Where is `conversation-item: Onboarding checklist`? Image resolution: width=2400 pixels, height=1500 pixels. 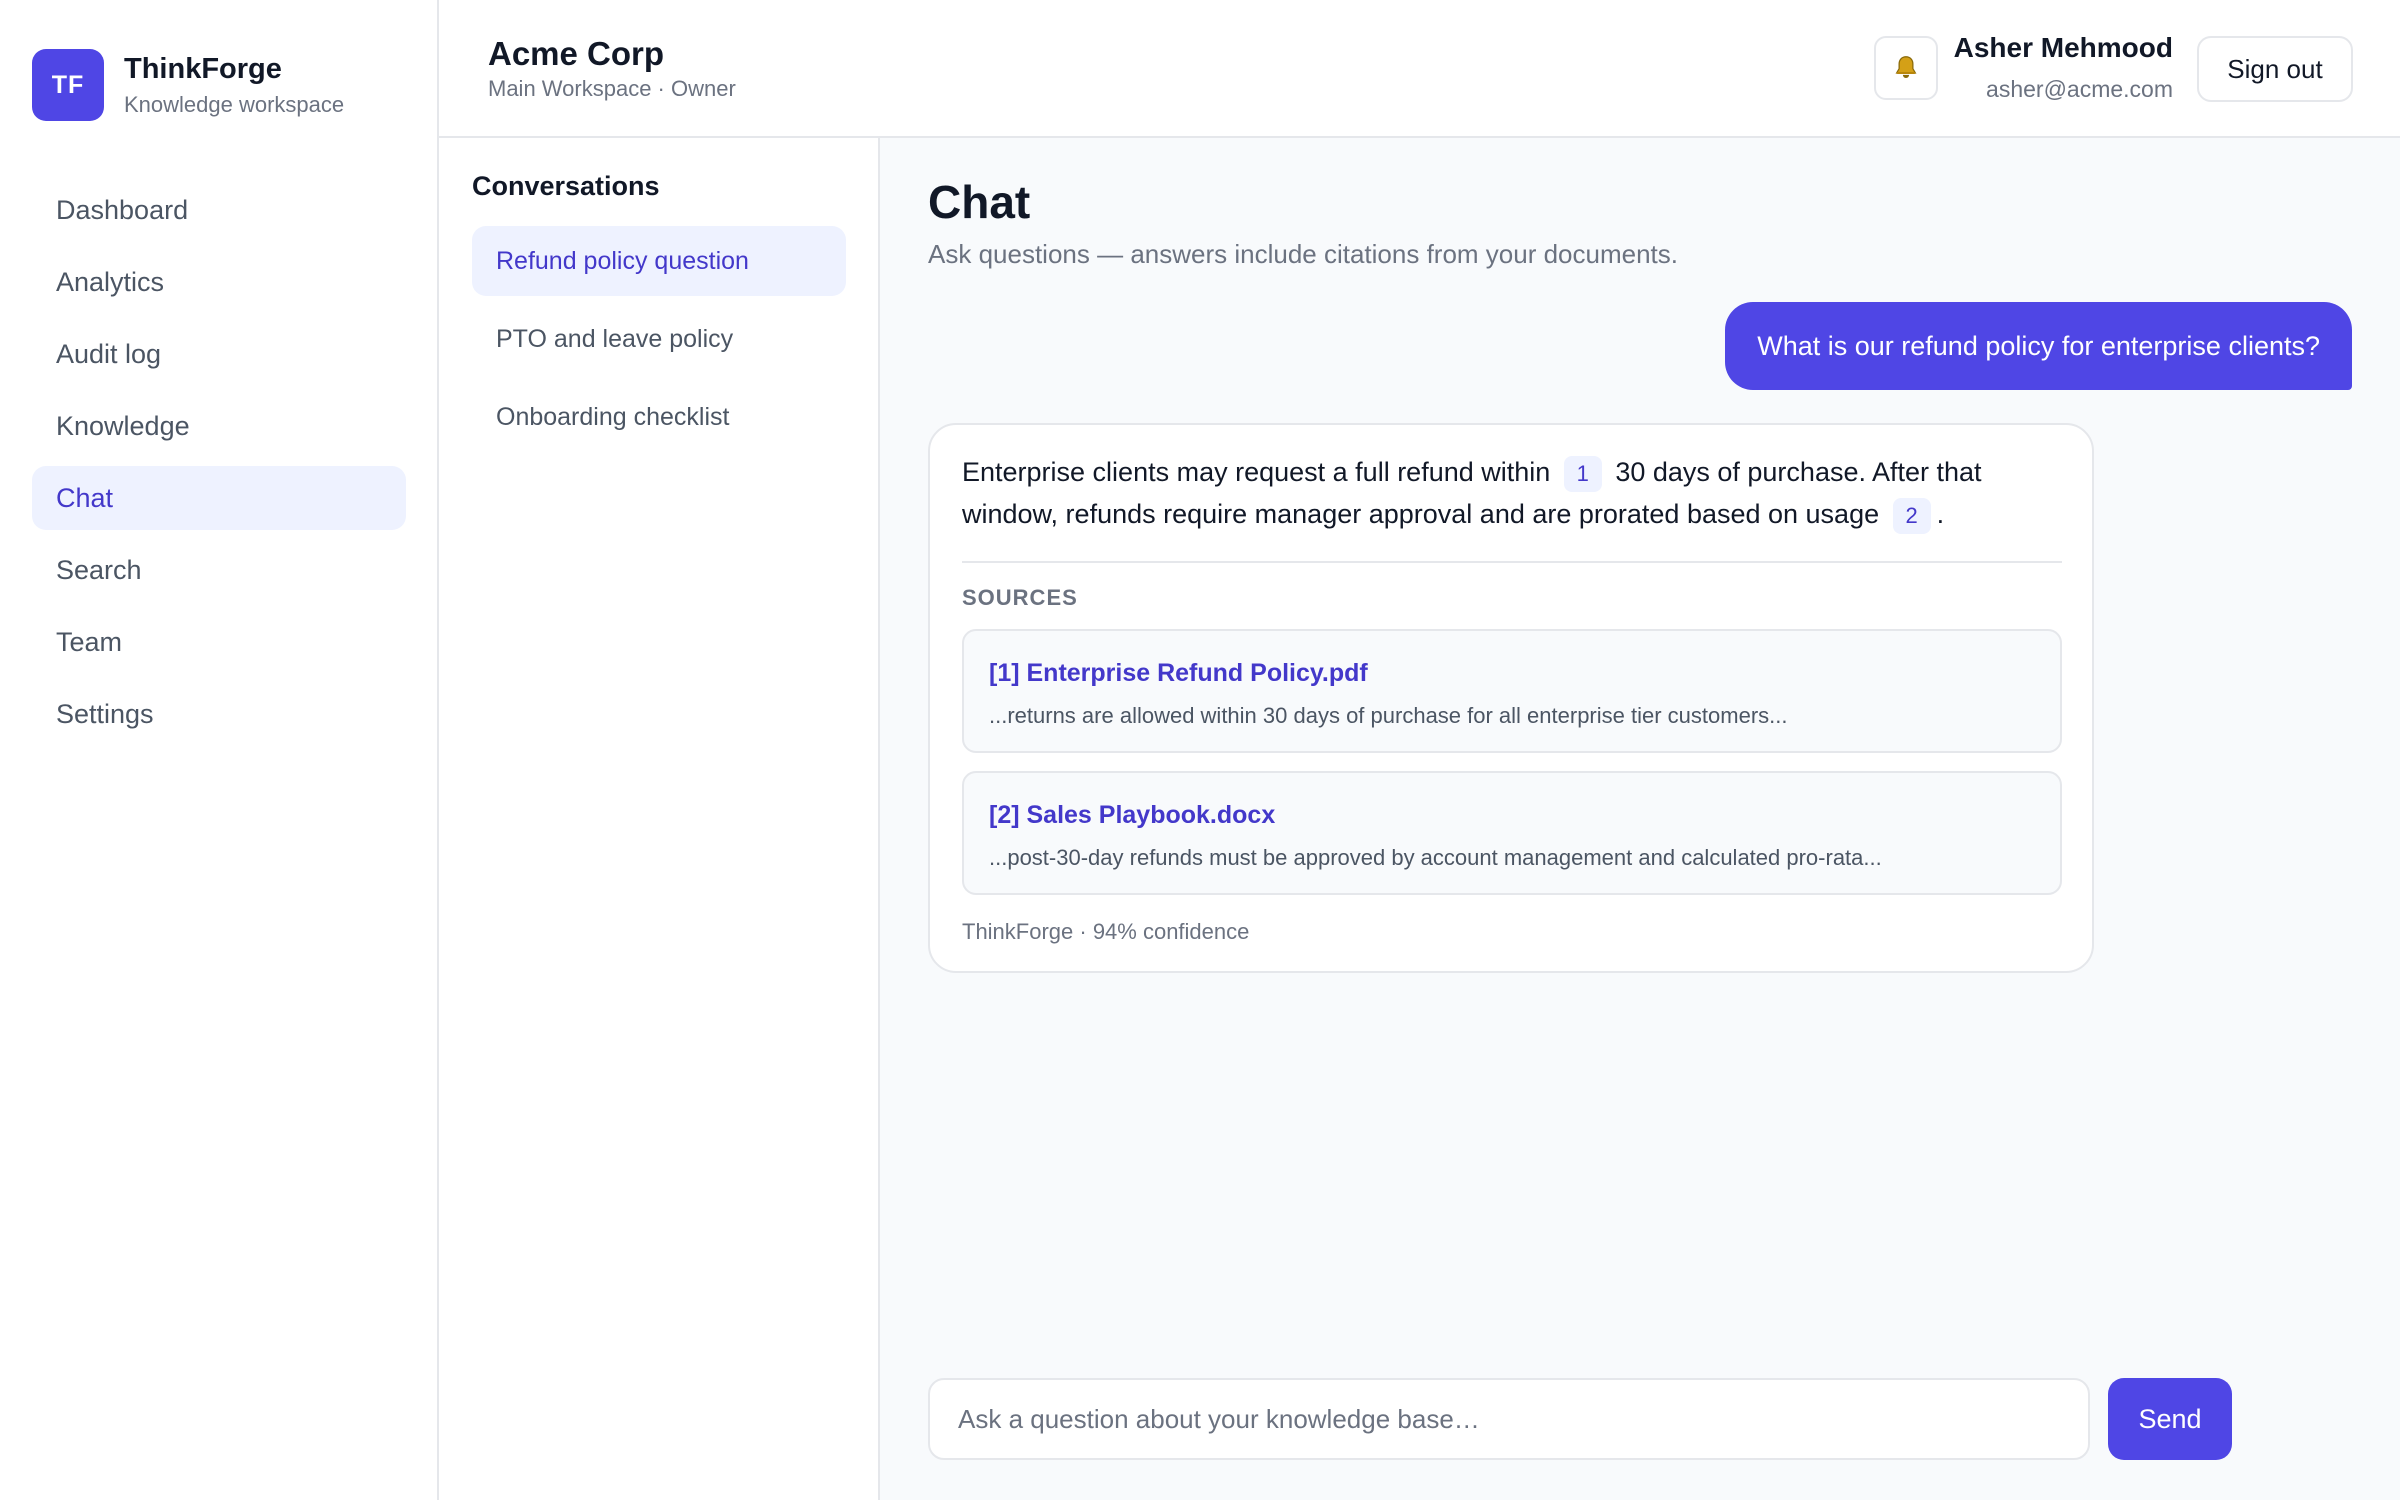
conversation-item: Onboarding checklist is located at coordinates (659, 417).